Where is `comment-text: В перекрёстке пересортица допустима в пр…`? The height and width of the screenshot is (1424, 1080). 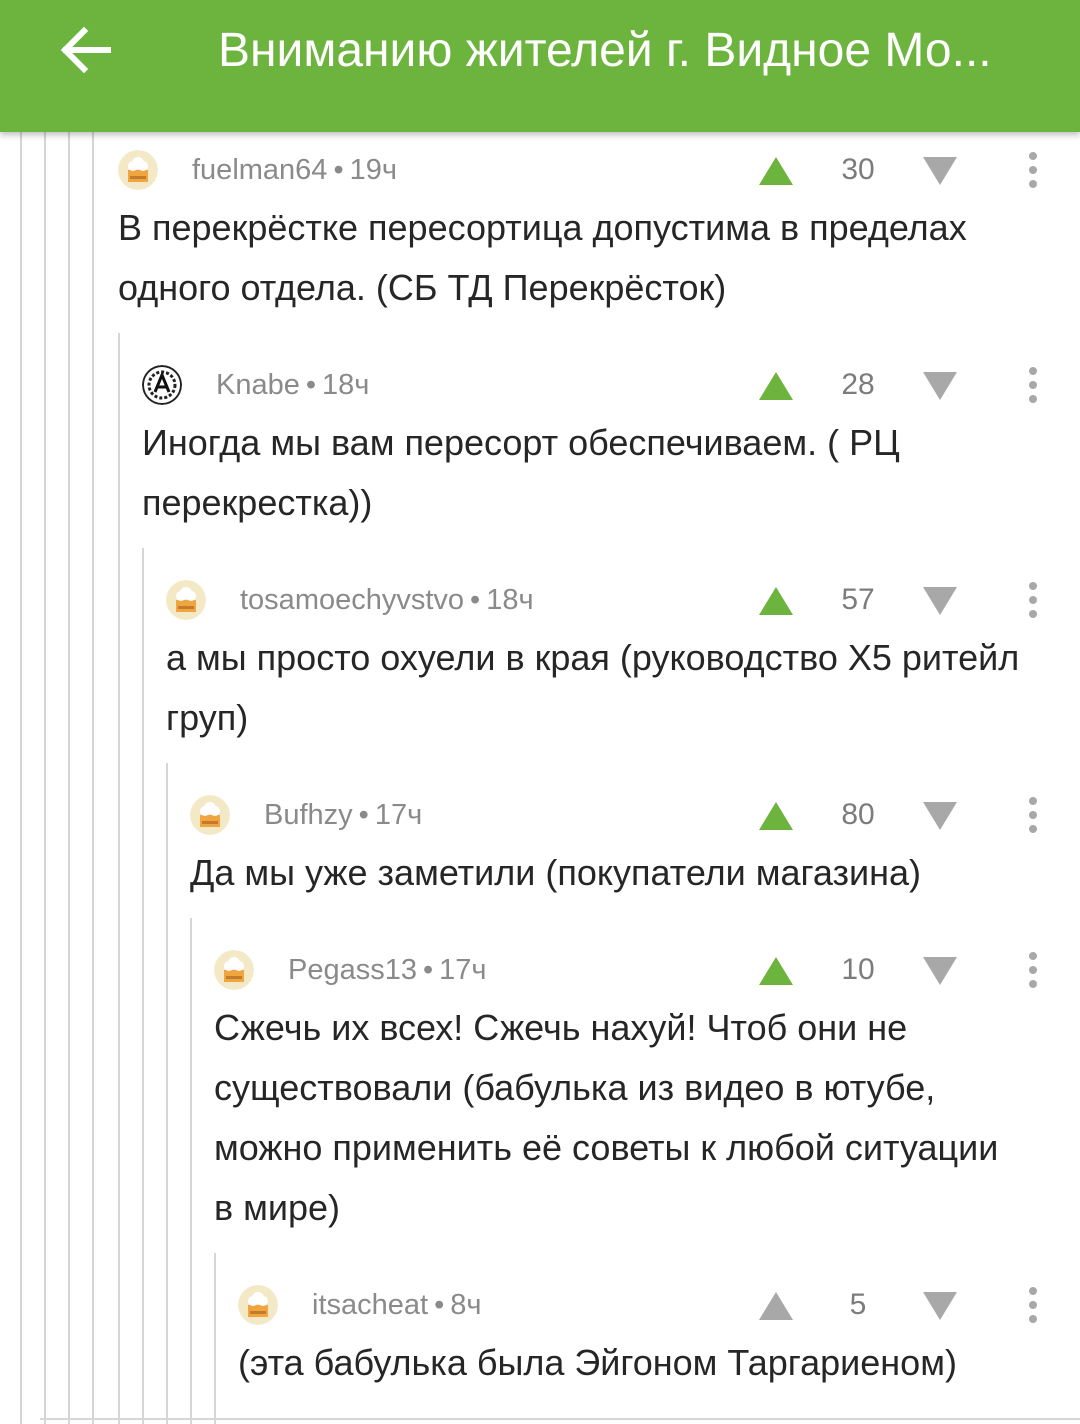 comment-text: В перекрёстке пересортица допустима в пр… is located at coordinates (542, 257).